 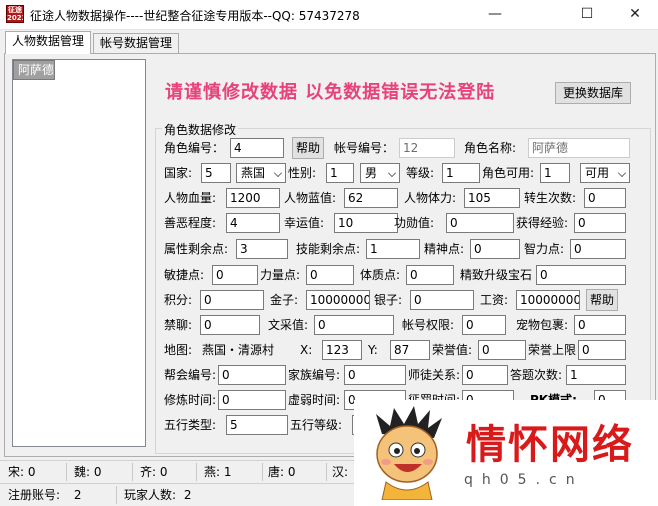 What do you see at coordinates (555, 173) in the screenshot?
I see `usable-field: 1` at bounding box center [555, 173].